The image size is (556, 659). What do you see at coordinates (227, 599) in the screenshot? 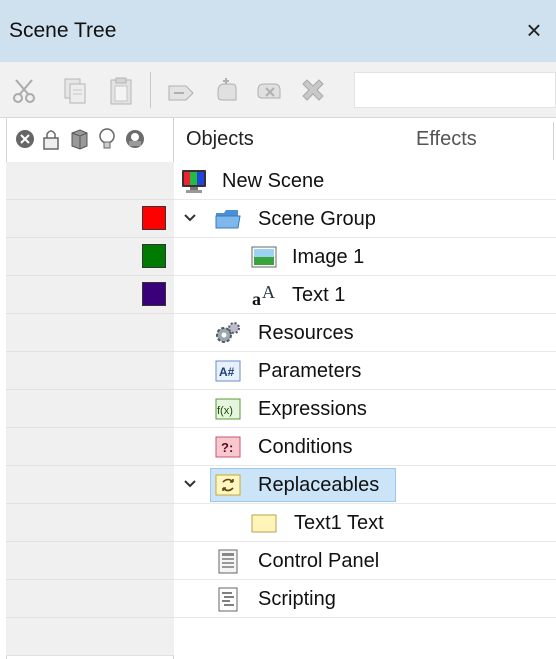
I see `script-icon` at bounding box center [227, 599].